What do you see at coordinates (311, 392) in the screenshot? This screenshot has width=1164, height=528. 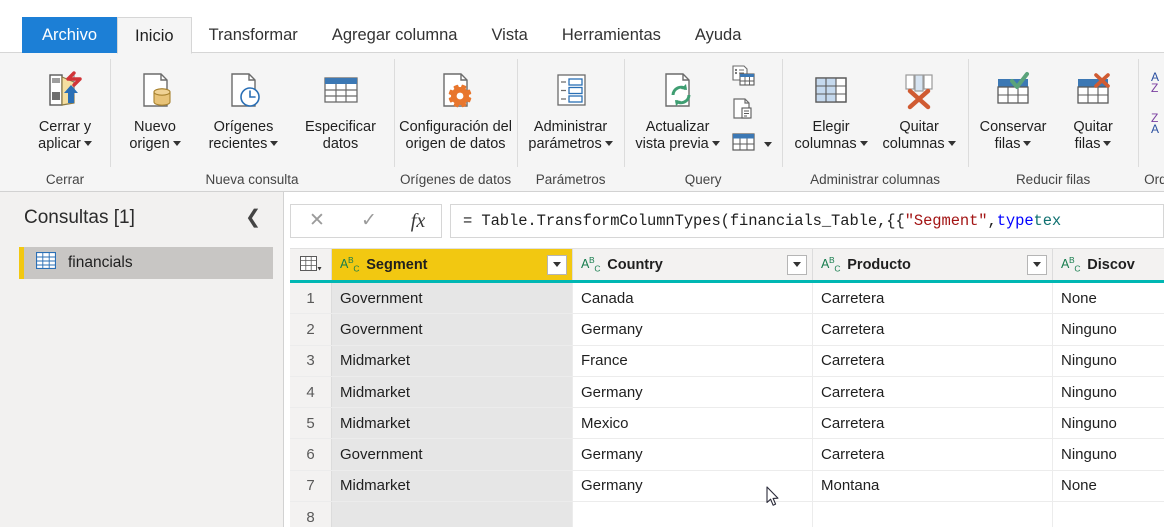 I see `row-number: 4` at bounding box center [311, 392].